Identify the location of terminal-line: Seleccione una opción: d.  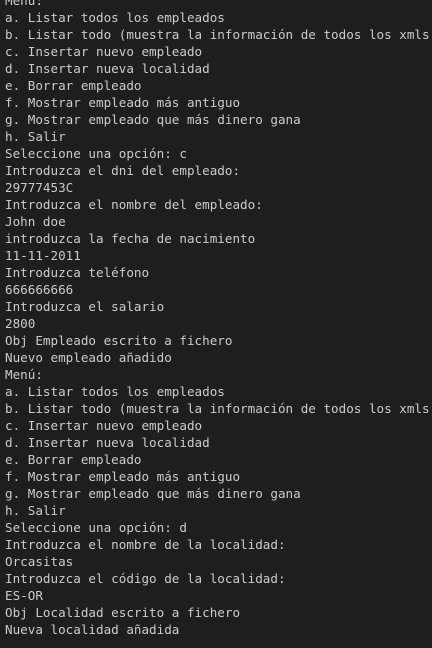
(96, 527).